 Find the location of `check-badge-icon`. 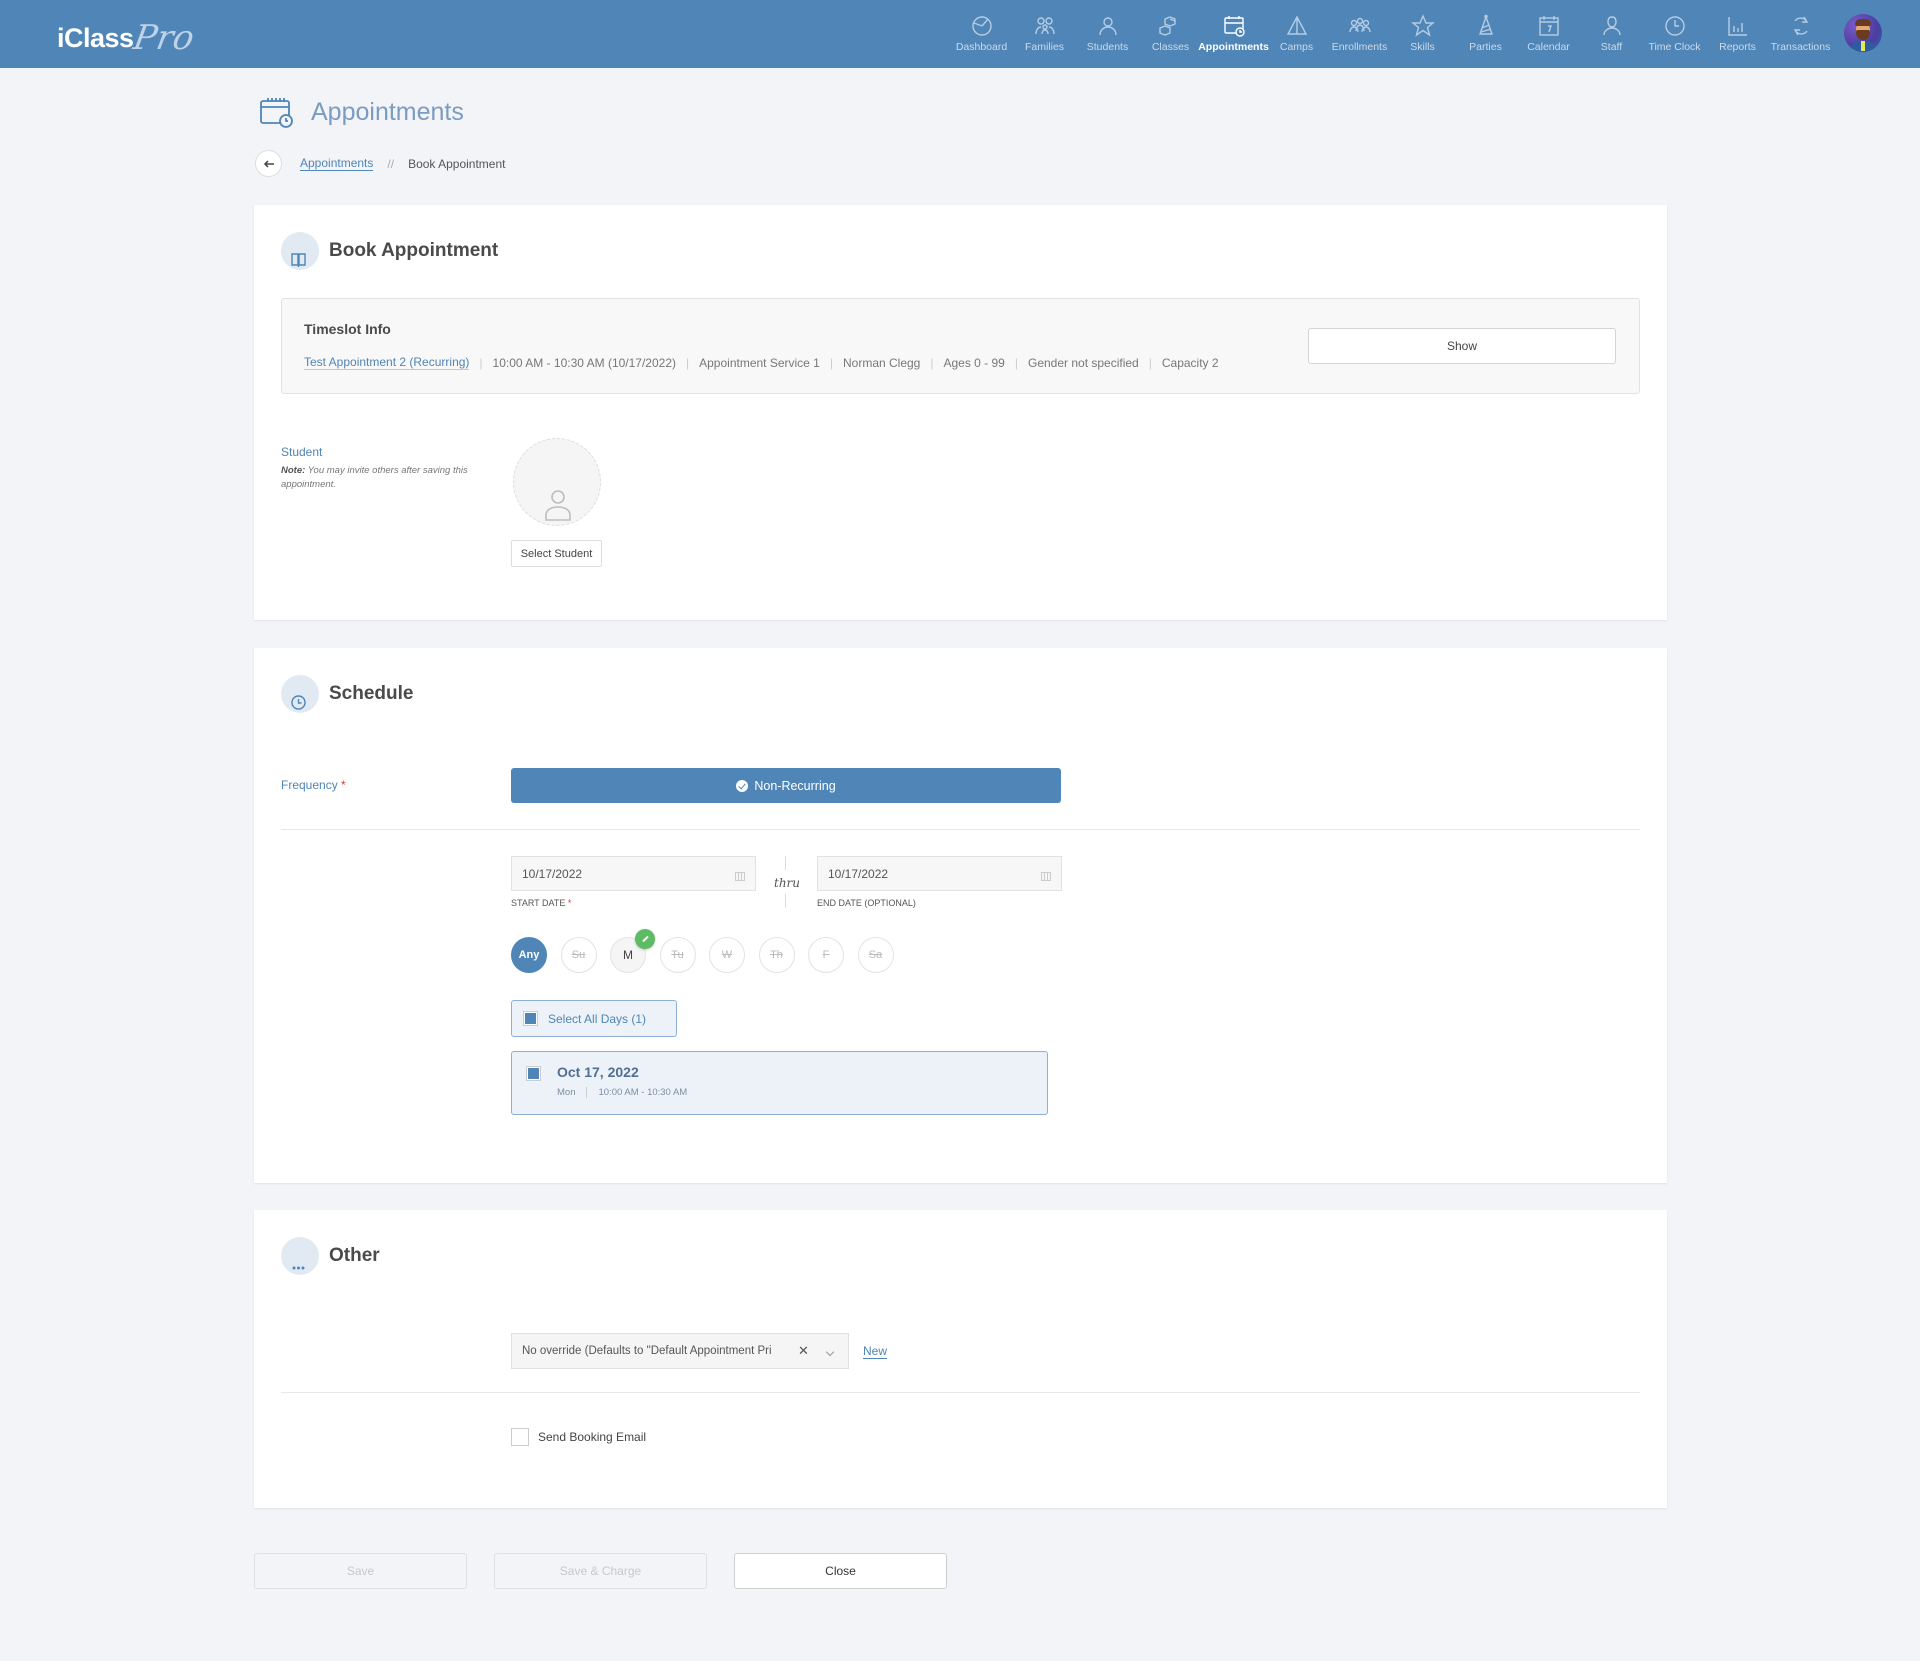

check-badge-icon is located at coordinates (645, 939).